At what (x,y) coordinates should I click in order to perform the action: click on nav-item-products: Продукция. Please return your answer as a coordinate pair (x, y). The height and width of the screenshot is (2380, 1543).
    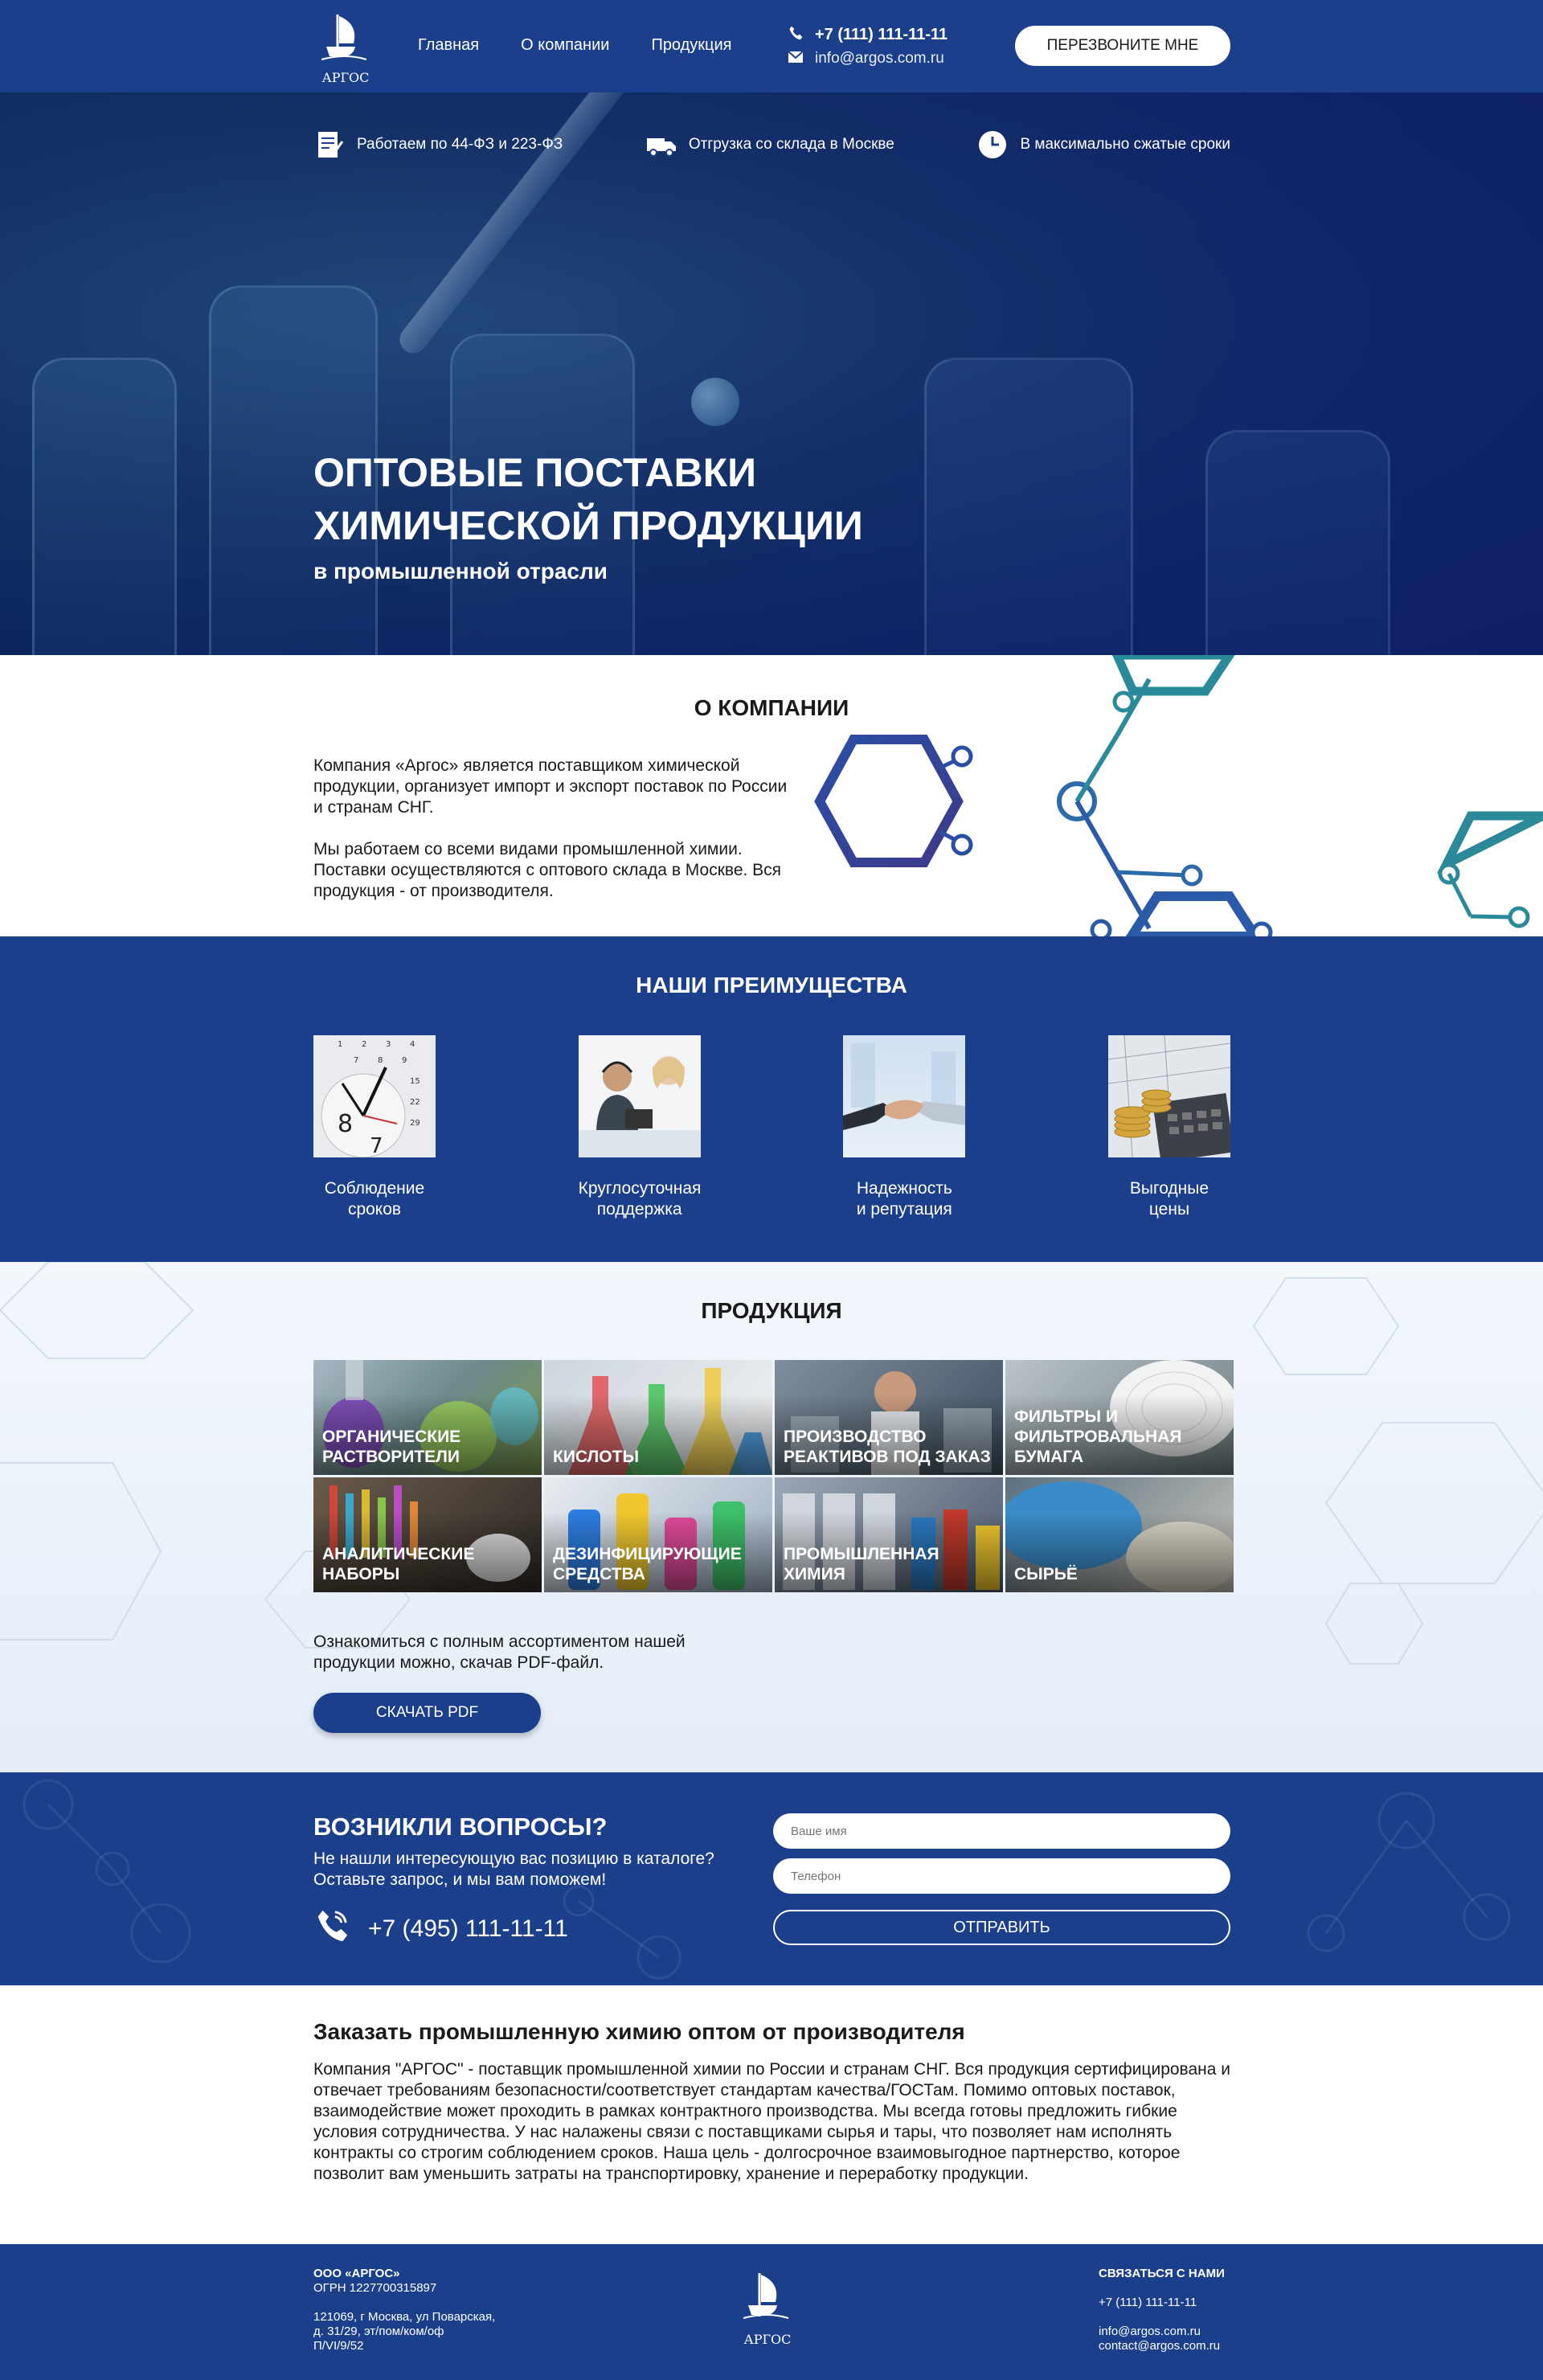
    Looking at the image, I should click on (691, 46).